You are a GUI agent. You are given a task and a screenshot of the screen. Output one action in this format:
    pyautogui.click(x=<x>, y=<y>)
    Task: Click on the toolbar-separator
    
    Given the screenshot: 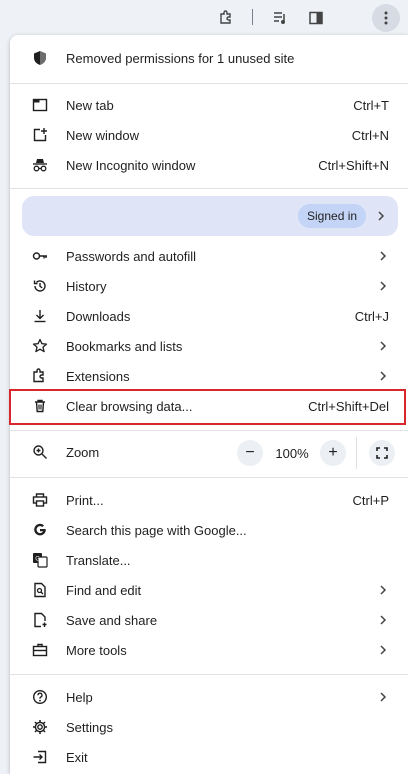 What is the action you would take?
    pyautogui.click(x=252, y=17)
    